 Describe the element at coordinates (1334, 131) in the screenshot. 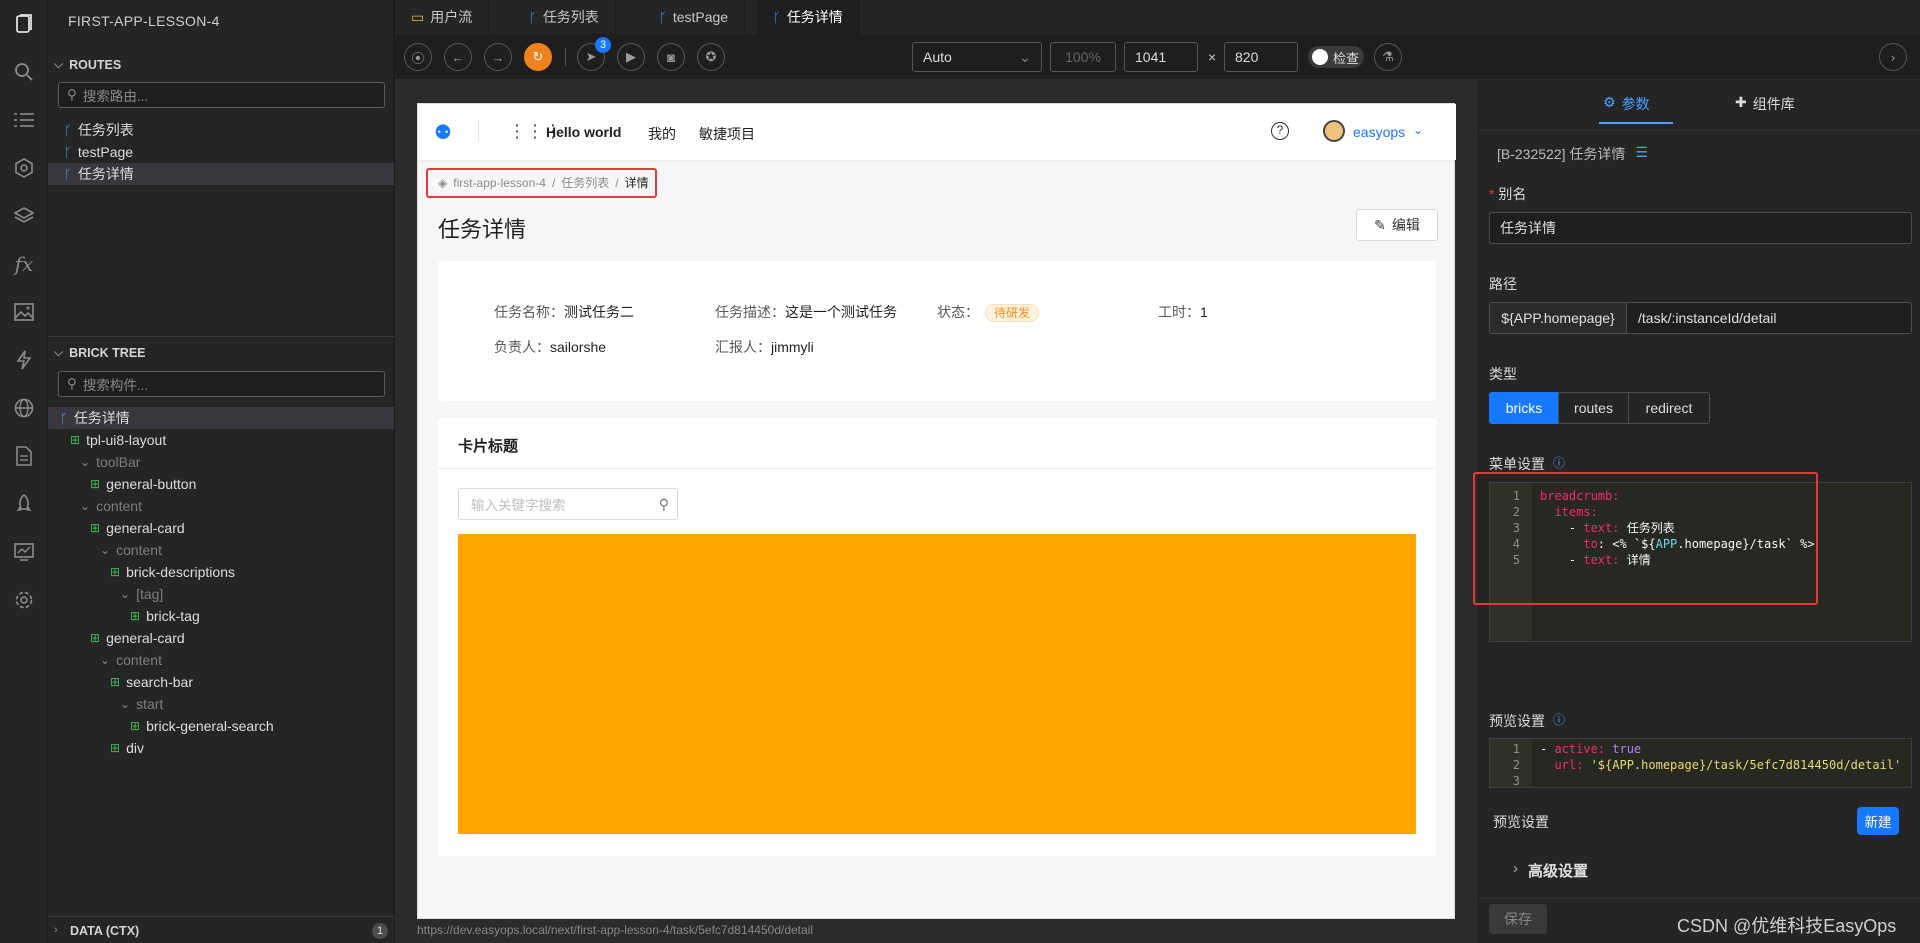

I see `avatar` at that location.